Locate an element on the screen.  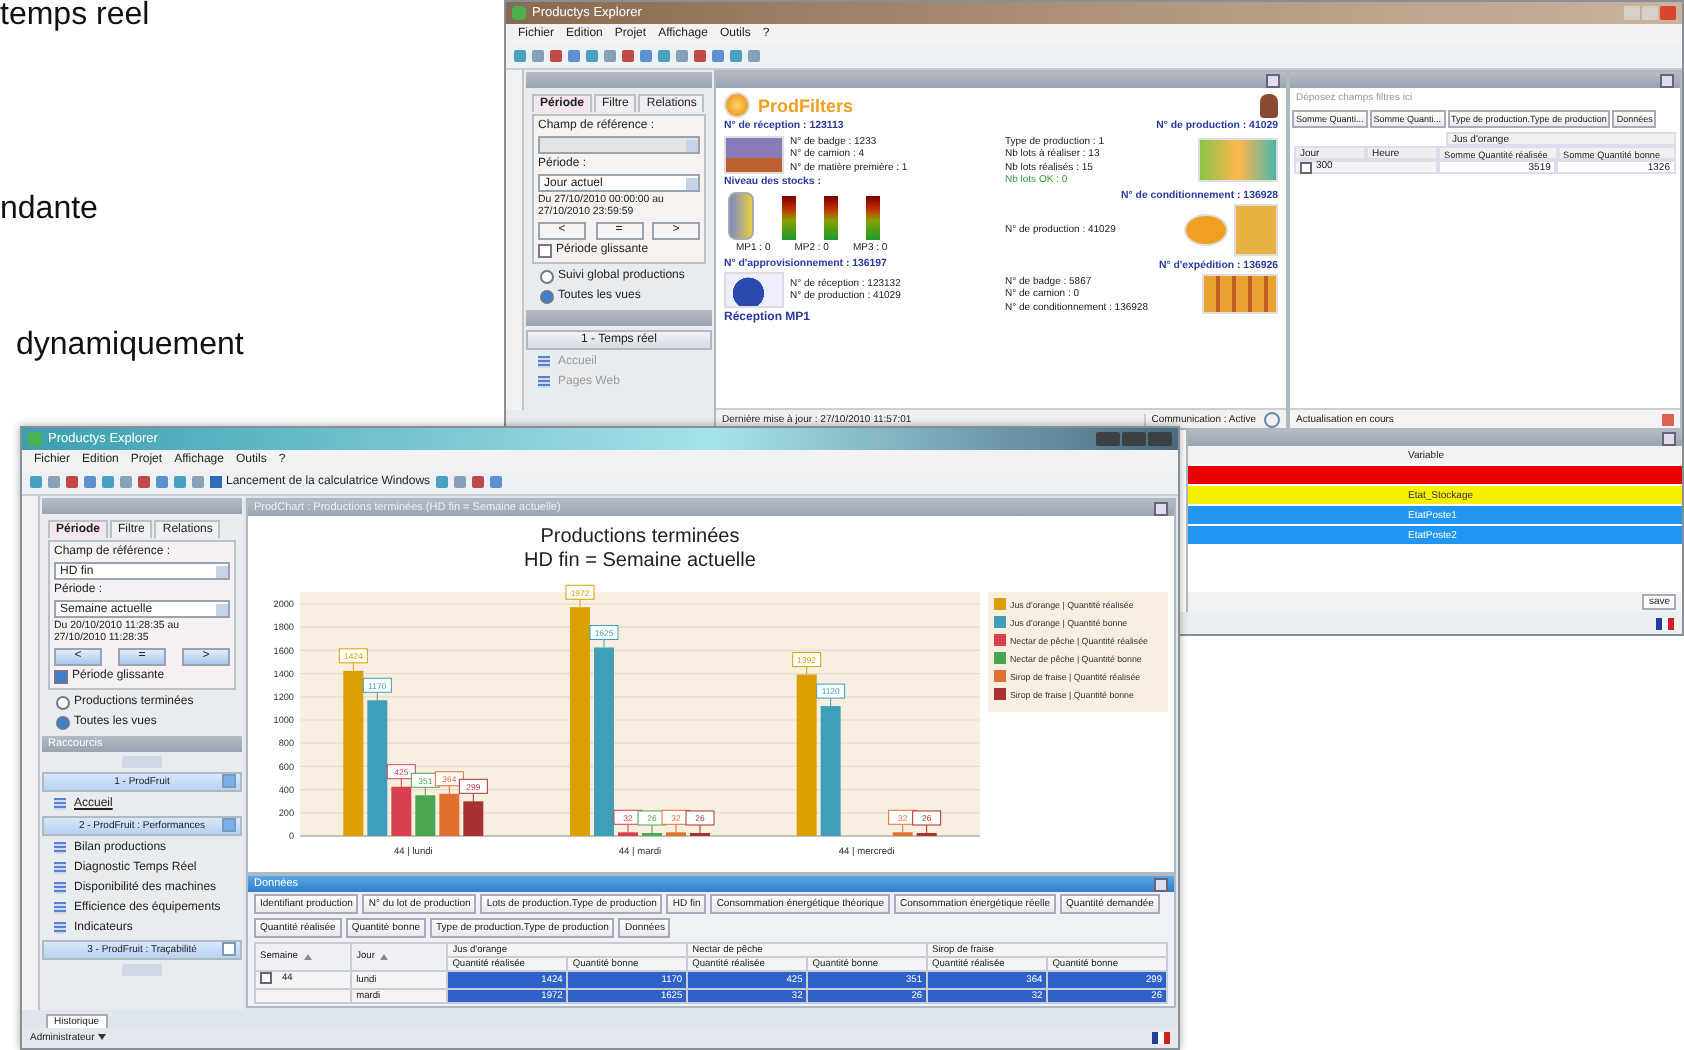
minimize-button is located at coordinates (1108, 439).